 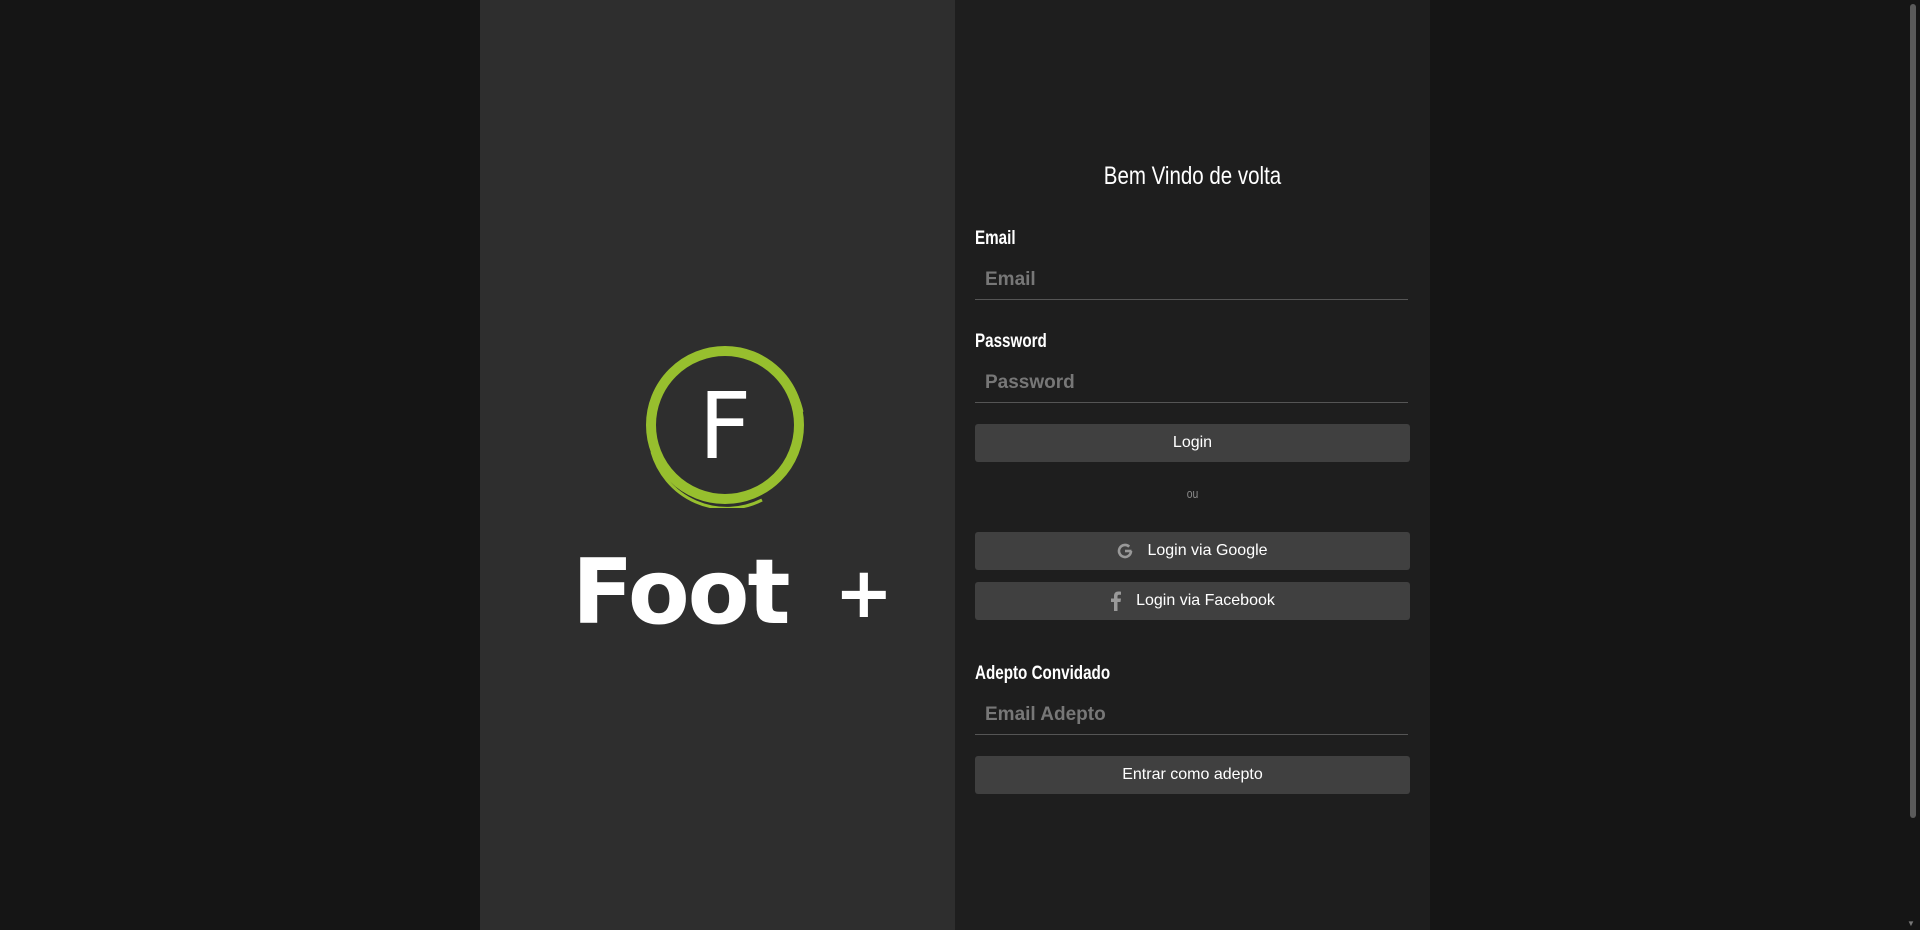 I want to click on google-login-button: Login via Google, so click(x=1192, y=551).